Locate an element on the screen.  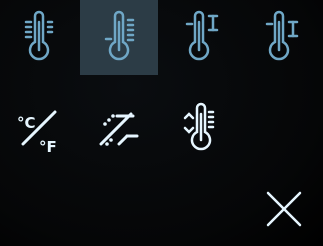
thermometer-lower-limit-icon is located at coordinates (282, 35).